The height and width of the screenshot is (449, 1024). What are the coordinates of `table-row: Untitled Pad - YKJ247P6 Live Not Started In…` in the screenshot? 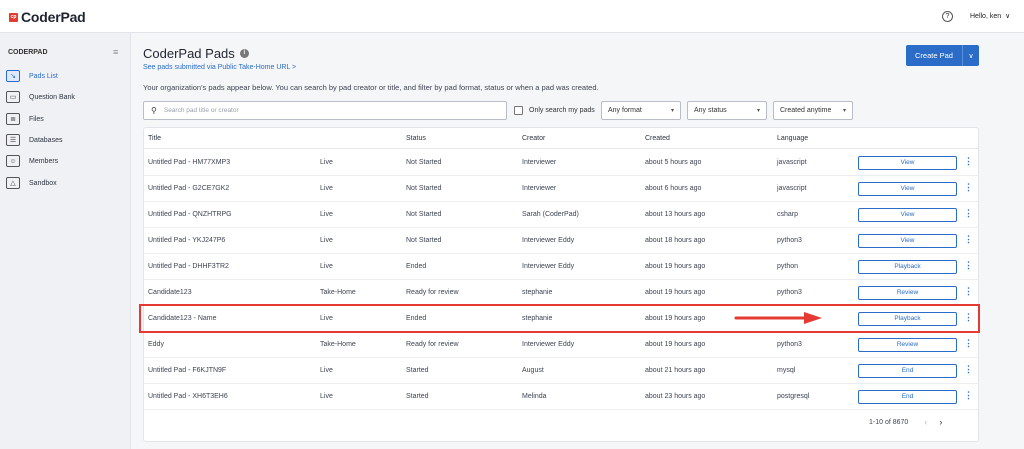 It's located at (561, 241).